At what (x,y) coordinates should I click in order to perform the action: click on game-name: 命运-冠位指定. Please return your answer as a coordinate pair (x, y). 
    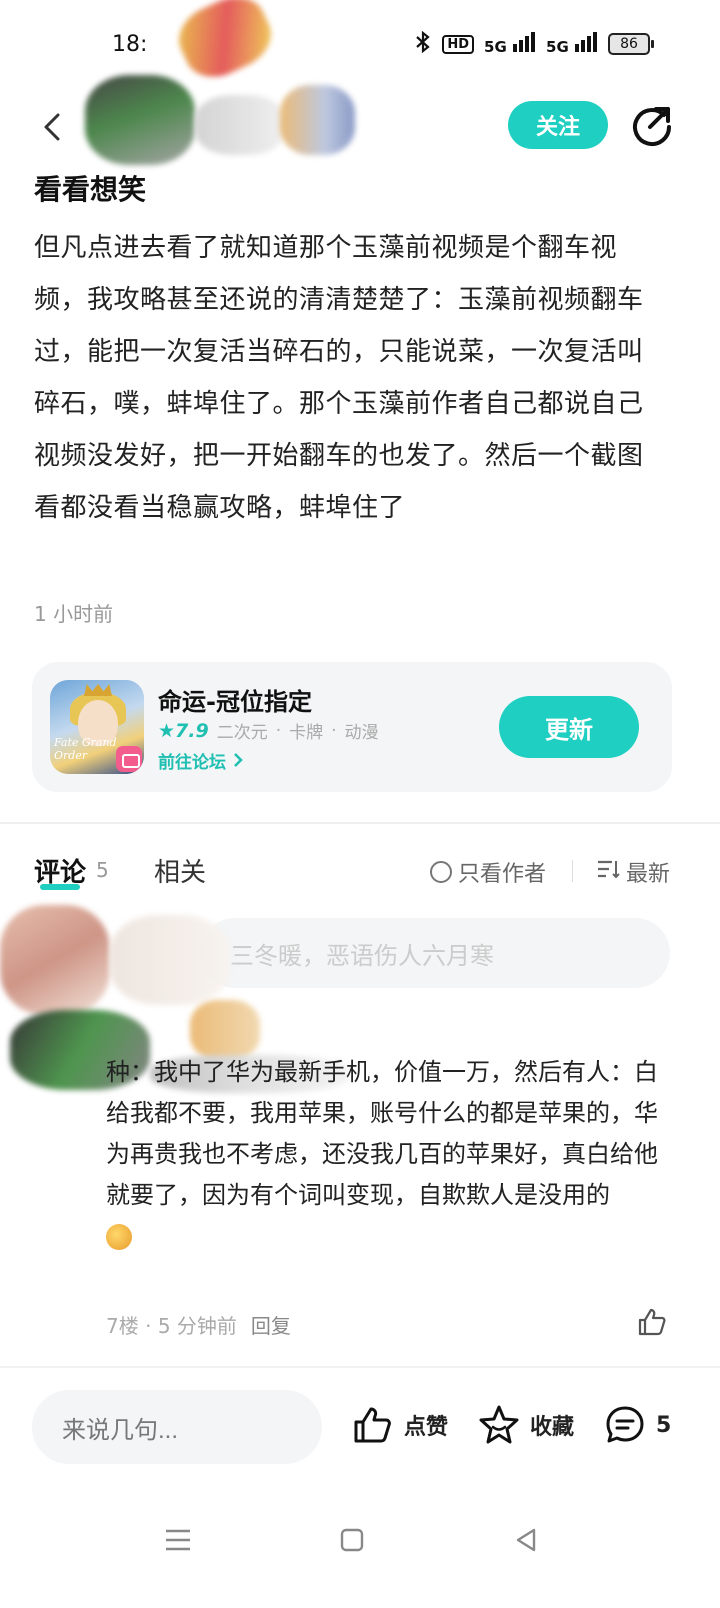
    Looking at the image, I should click on (235, 699).